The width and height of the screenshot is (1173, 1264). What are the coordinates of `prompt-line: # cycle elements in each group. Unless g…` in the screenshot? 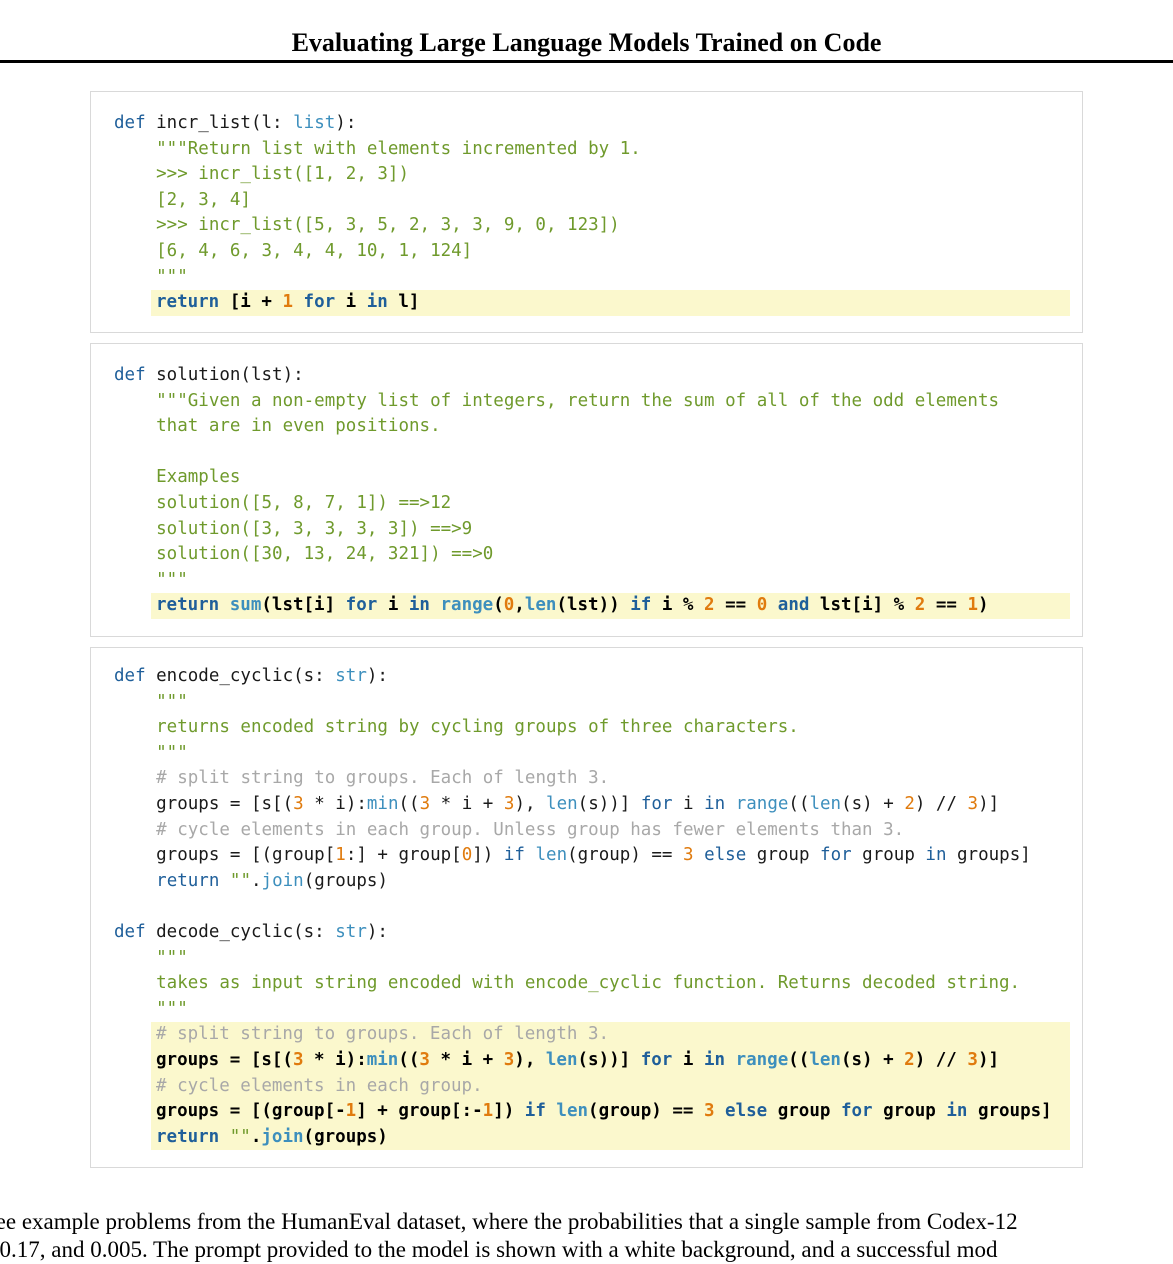 It's located at (530, 829).